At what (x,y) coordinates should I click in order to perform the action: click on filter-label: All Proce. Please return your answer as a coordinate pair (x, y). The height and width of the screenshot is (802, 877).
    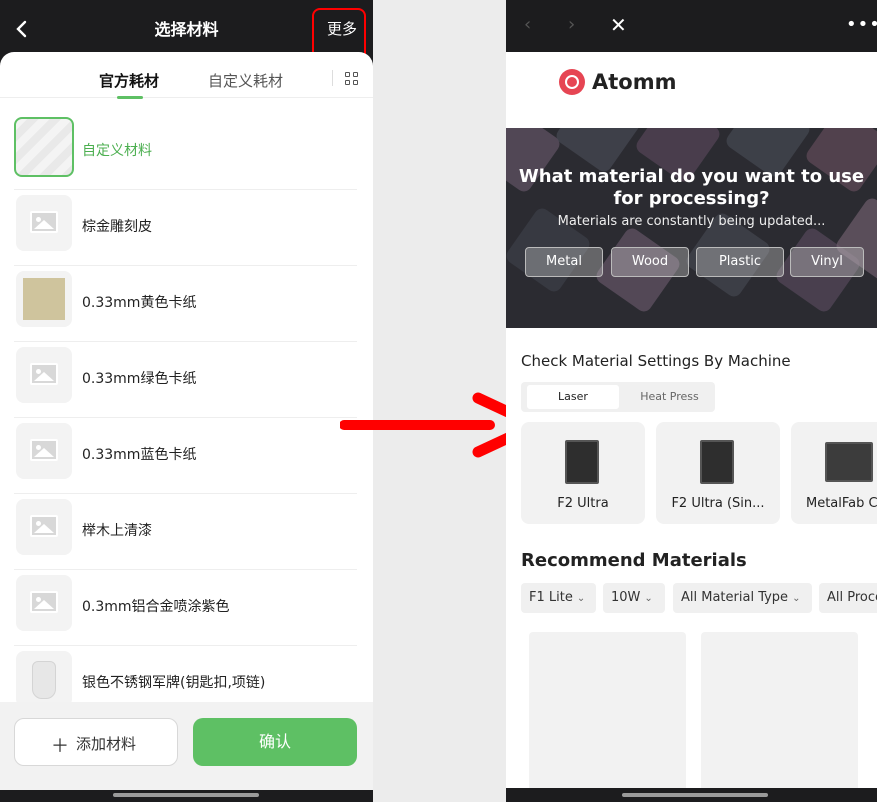
    Looking at the image, I should click on (852, 597).